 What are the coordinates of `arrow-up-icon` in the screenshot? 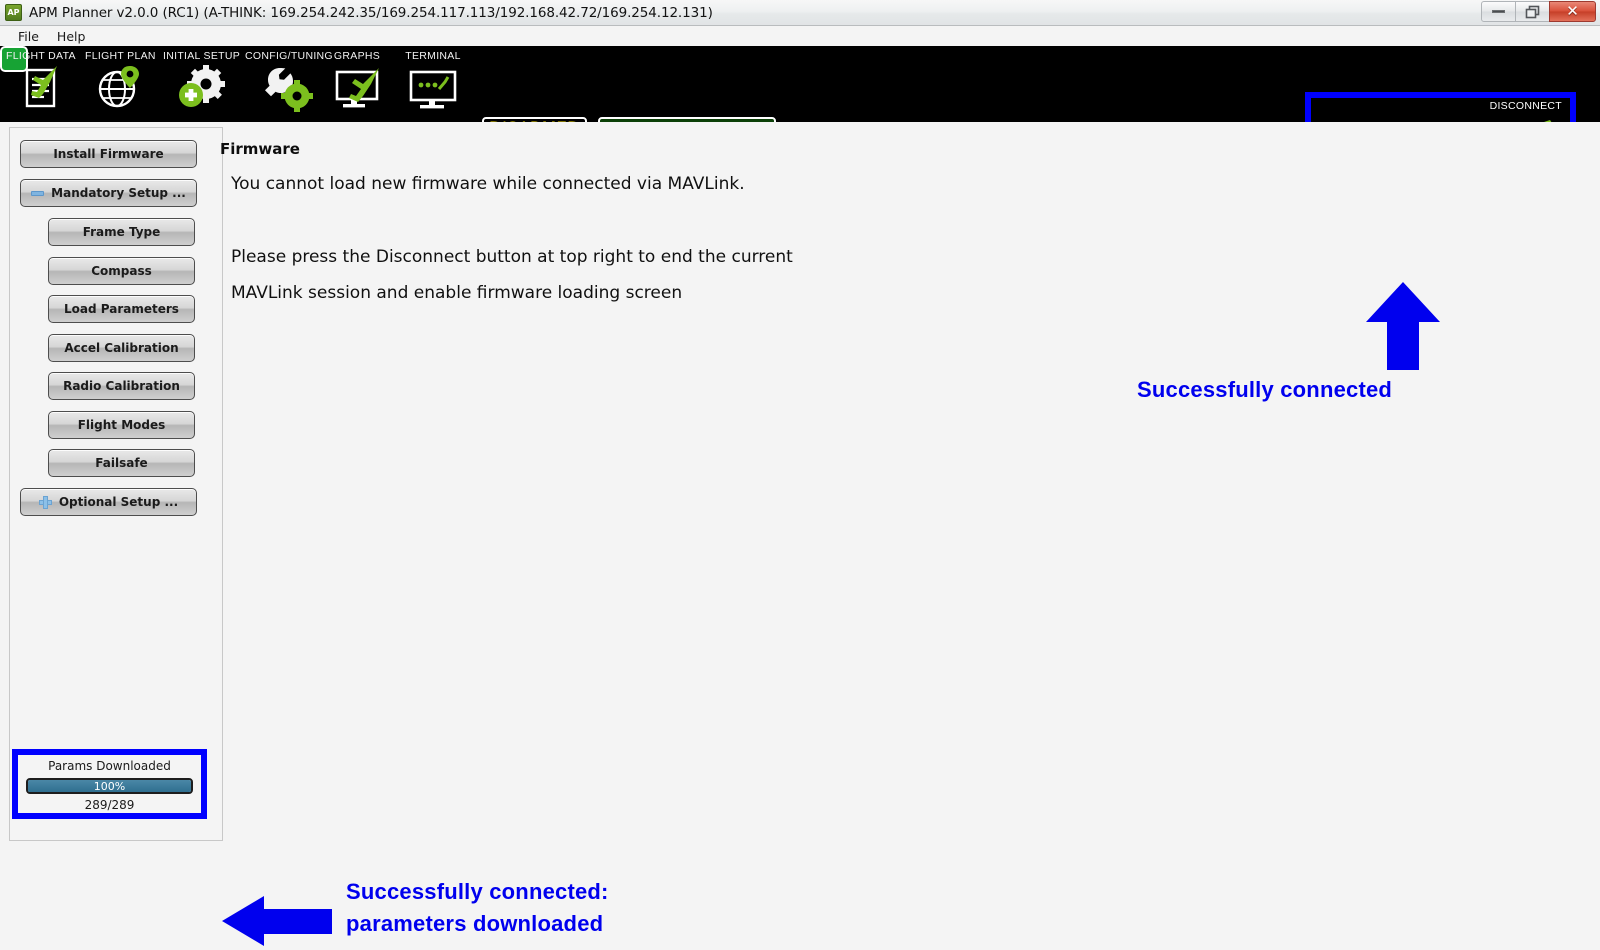 It's located at (1403, 326).